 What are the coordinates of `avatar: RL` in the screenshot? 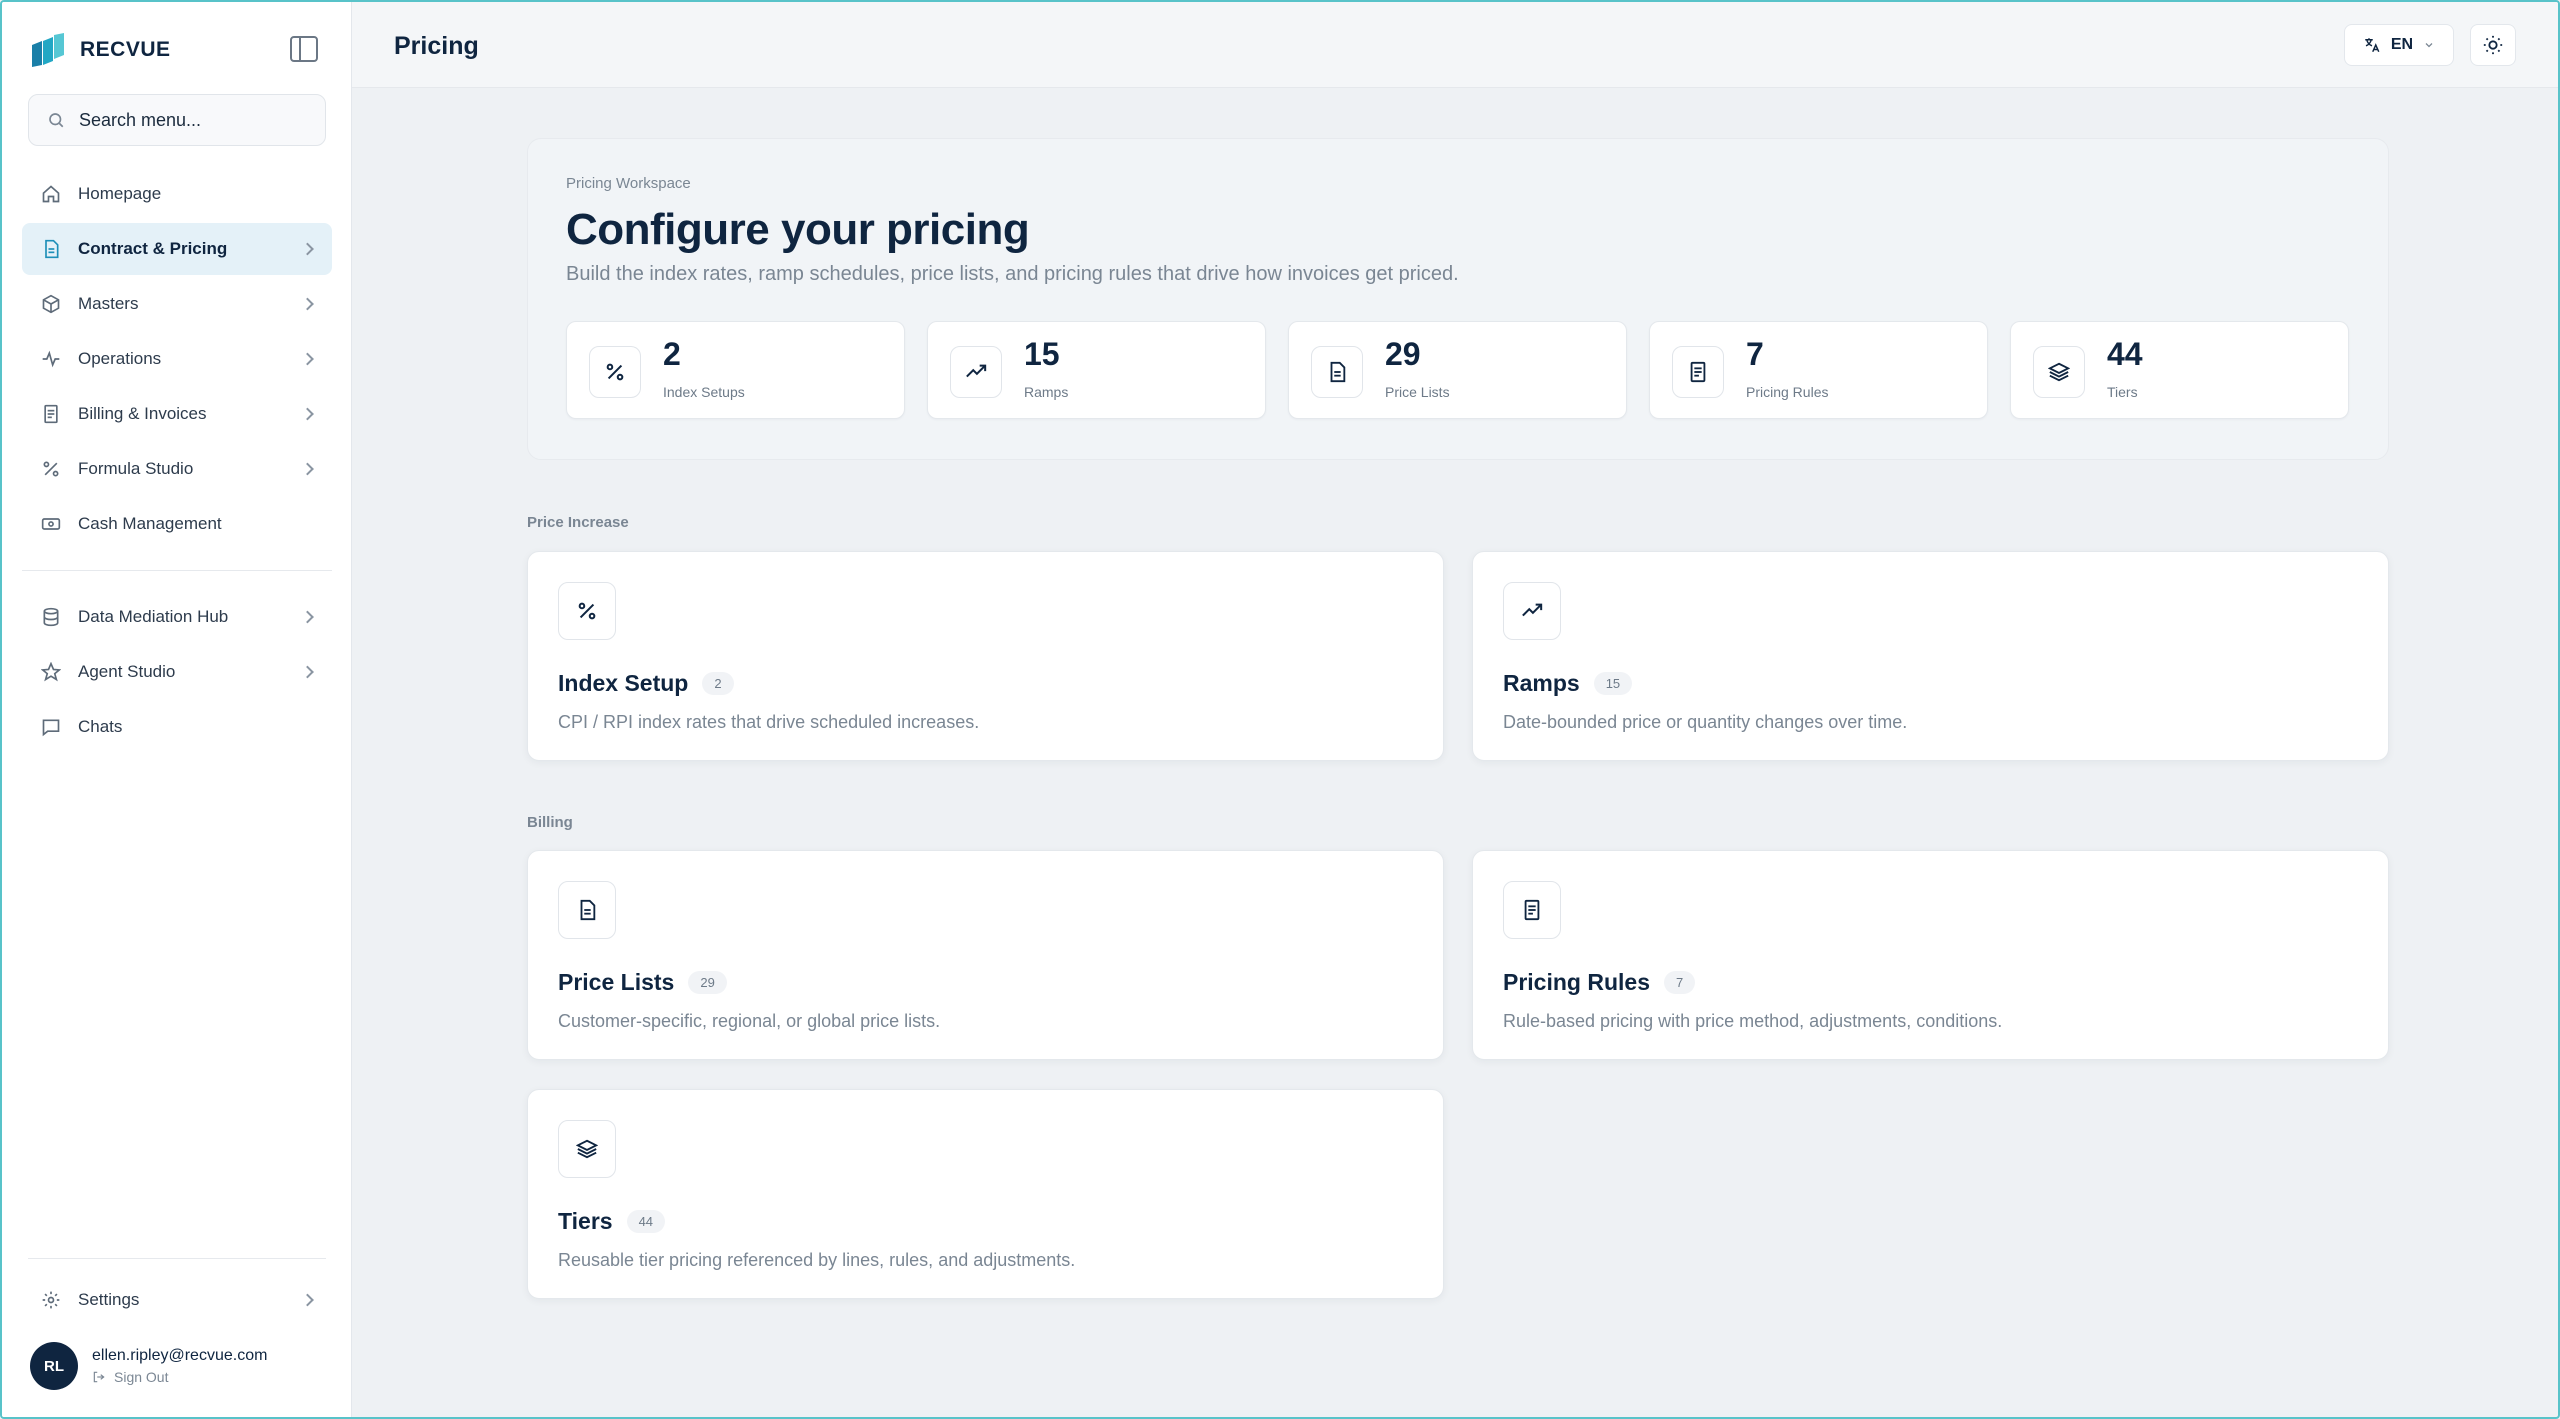 It's located at (54, 1366).